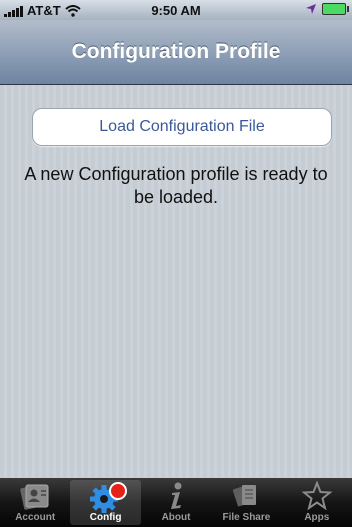 The width and height of the screenshot is (352, 527). What do you see at coordinates (311, 9) in the screenshot?
I see `location-arrow-icon` at bounding box center [311, 9].